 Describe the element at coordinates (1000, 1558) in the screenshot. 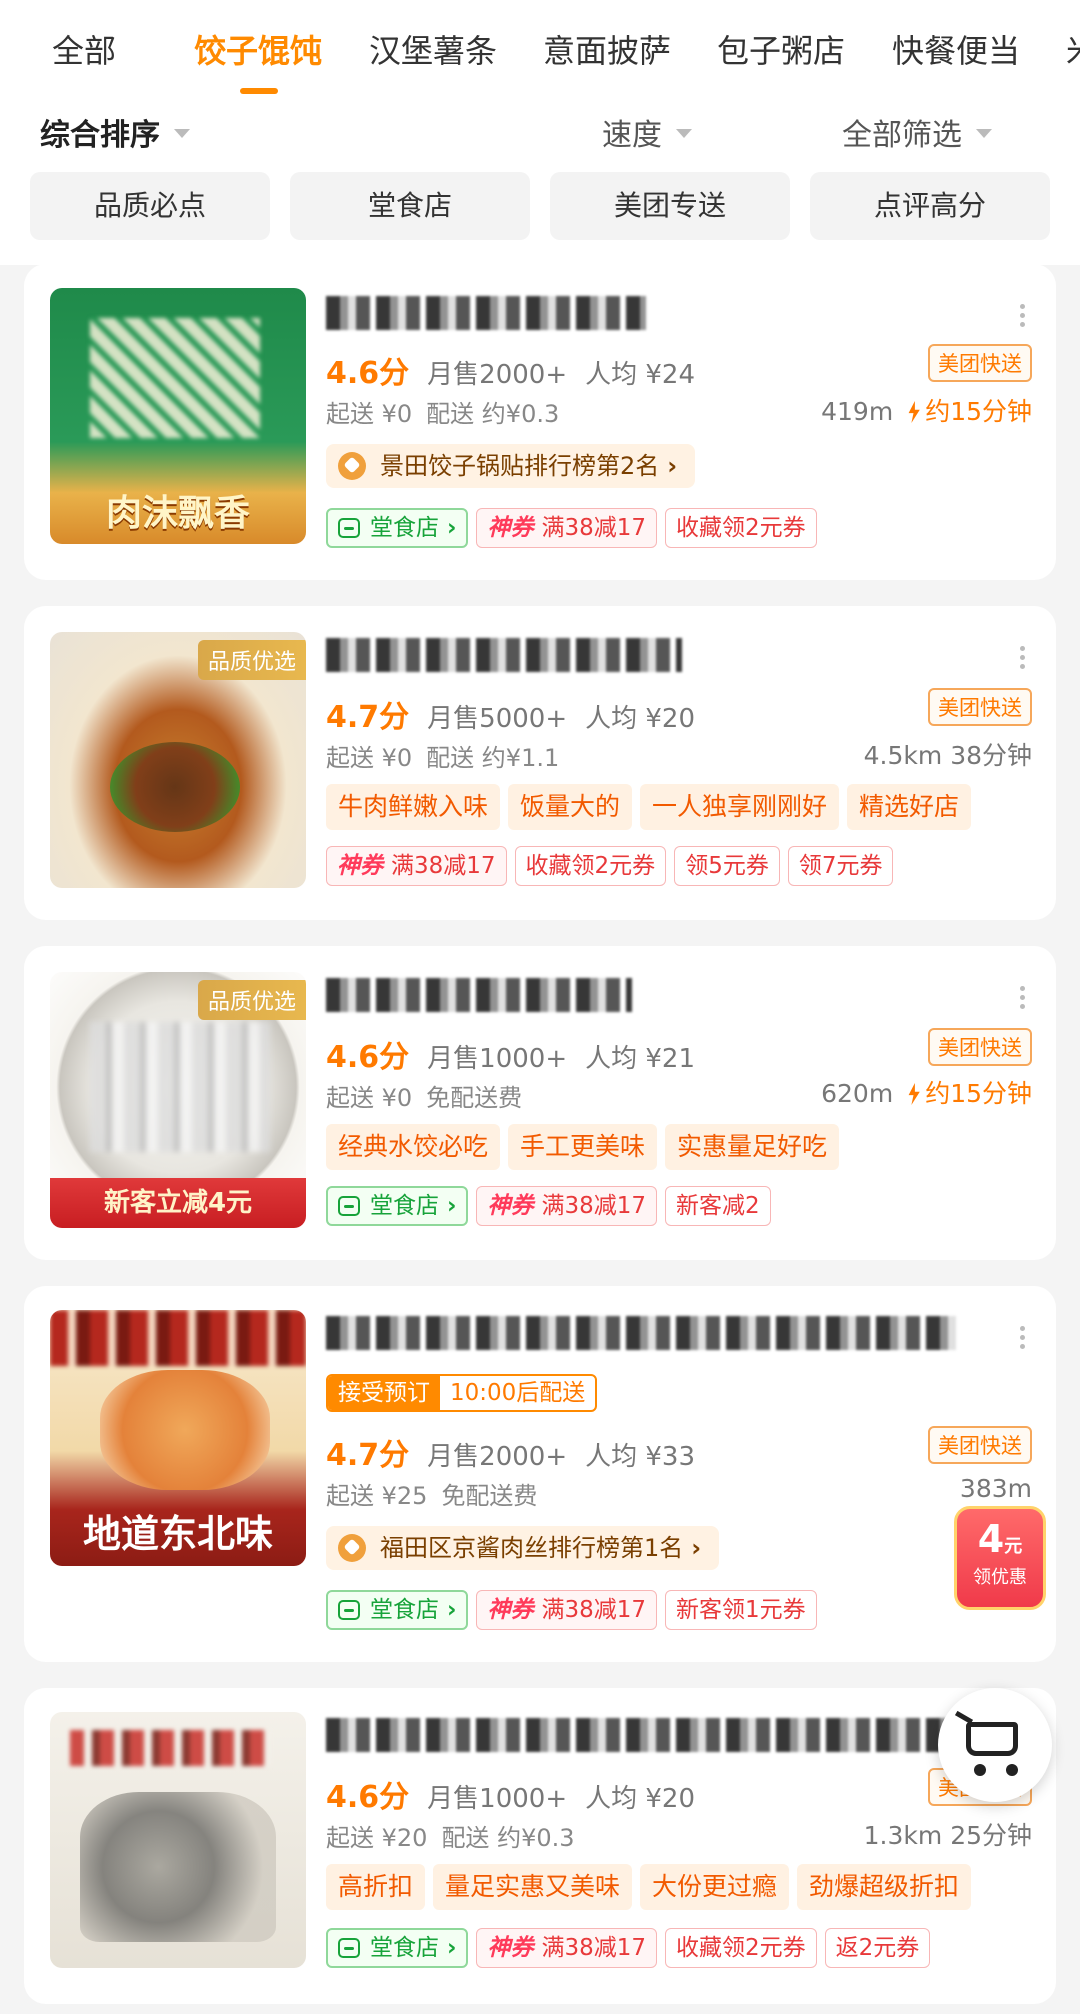

I see `floating-coupon-button: 4元 领优惠` at that location.